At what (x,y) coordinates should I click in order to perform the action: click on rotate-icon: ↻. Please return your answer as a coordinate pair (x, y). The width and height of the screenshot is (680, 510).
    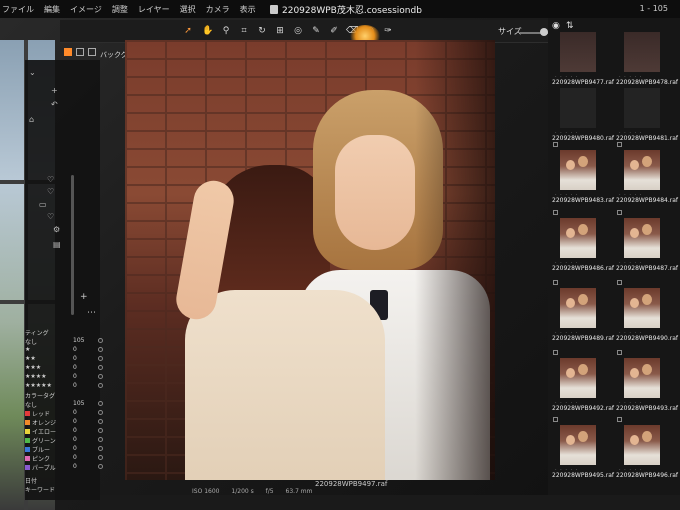
    Looking at the image, I should click on (262, 31).